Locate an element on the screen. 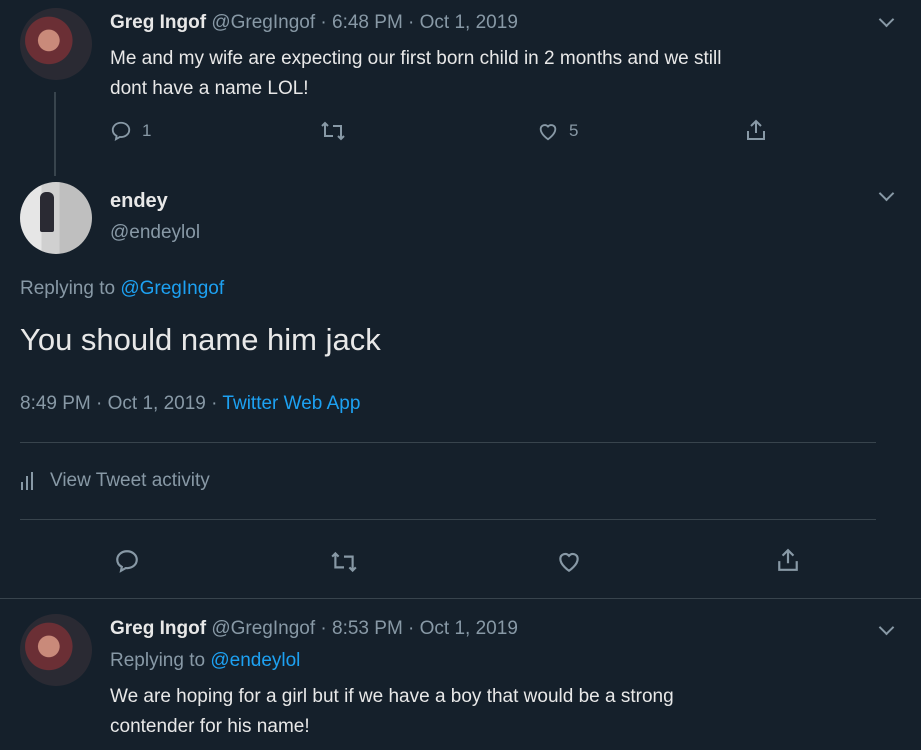 This screenshot has width=921, height=750. activity-icon is located at coordinates (27, 481).